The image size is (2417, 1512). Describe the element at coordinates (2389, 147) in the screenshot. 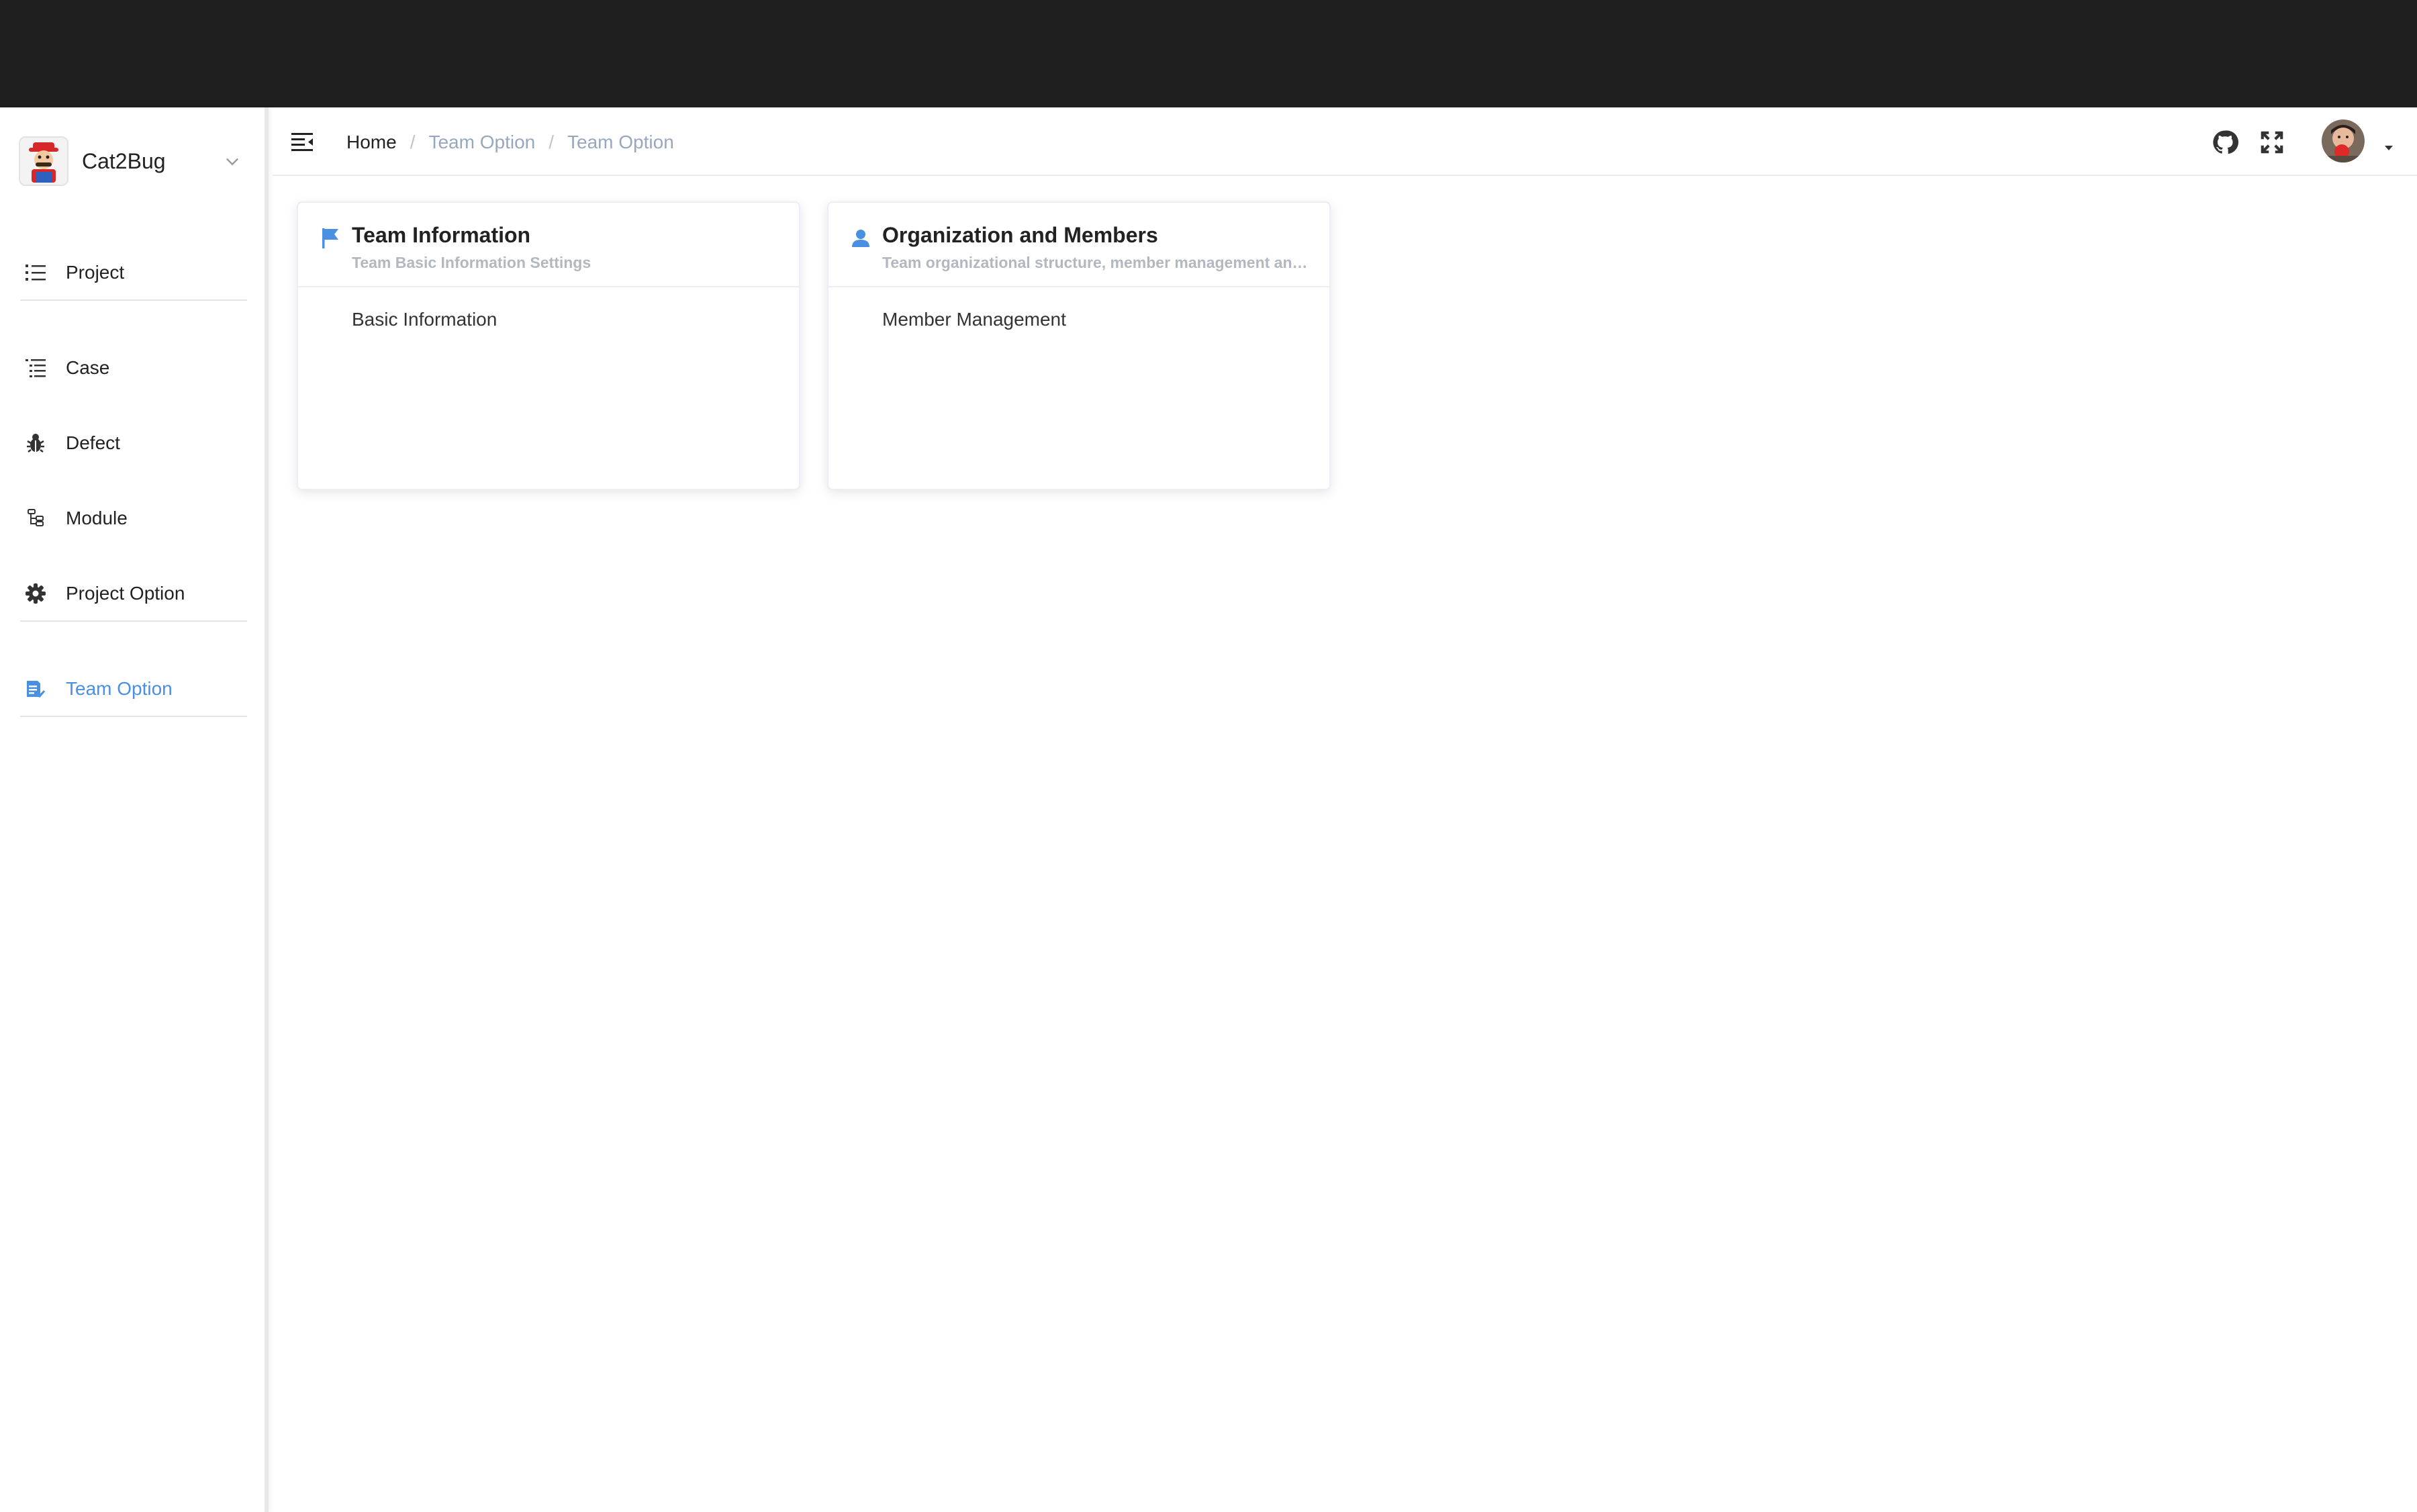

I see `caret-down-icon` at that location.